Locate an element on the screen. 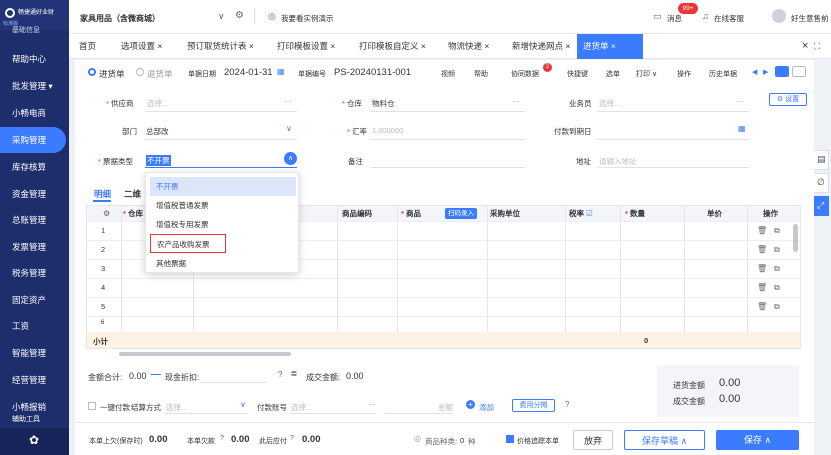  toolbar-collab: 协同数据 is located at coordinates (525, 74).